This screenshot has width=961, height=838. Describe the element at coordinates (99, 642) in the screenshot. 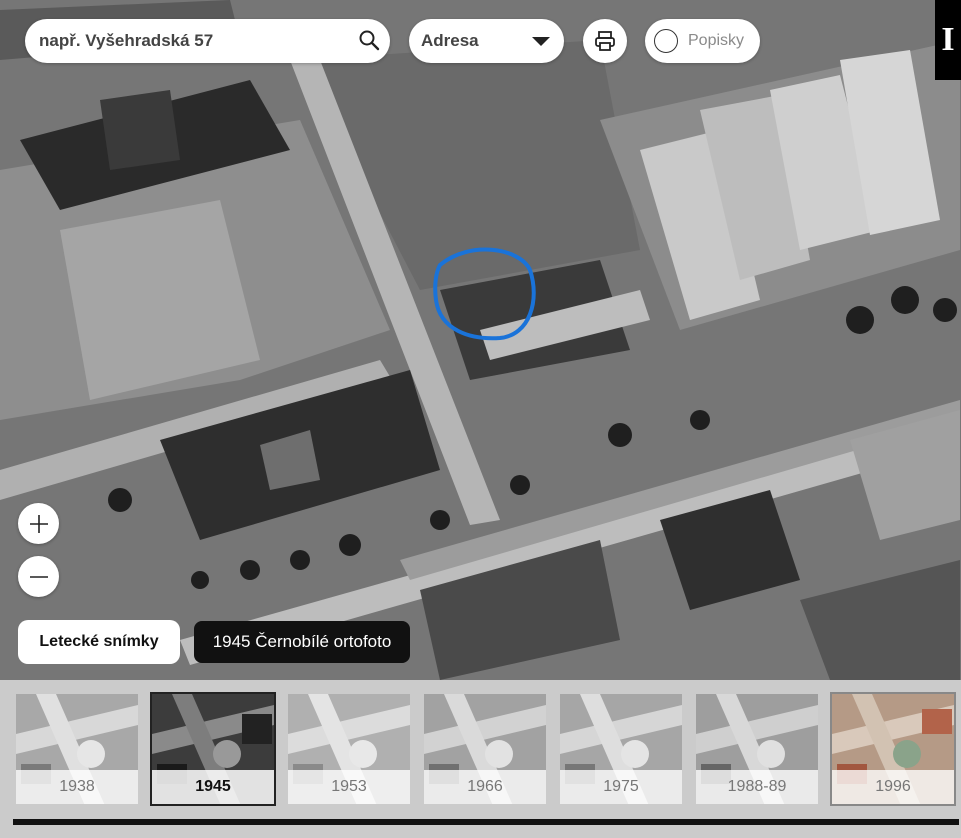

I see `aerial-layers-button: Letecké snímky` at that location.